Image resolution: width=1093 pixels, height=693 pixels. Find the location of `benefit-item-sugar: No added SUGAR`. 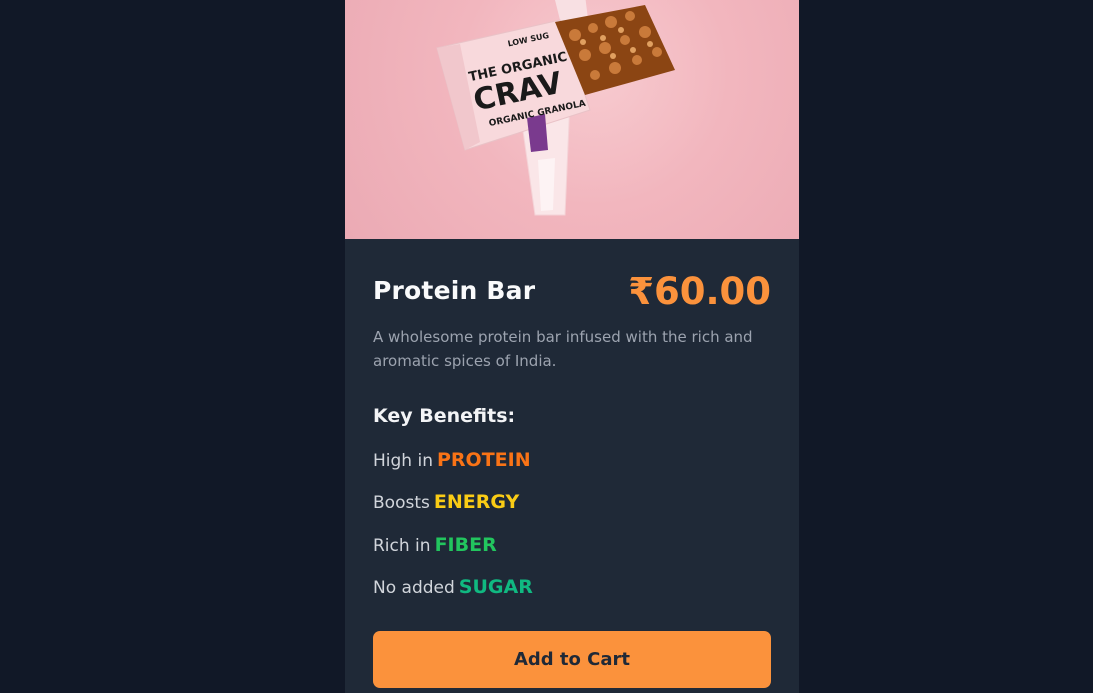

benefit-item-sugar: No added SUGAR is located at coordinates (453, 587).